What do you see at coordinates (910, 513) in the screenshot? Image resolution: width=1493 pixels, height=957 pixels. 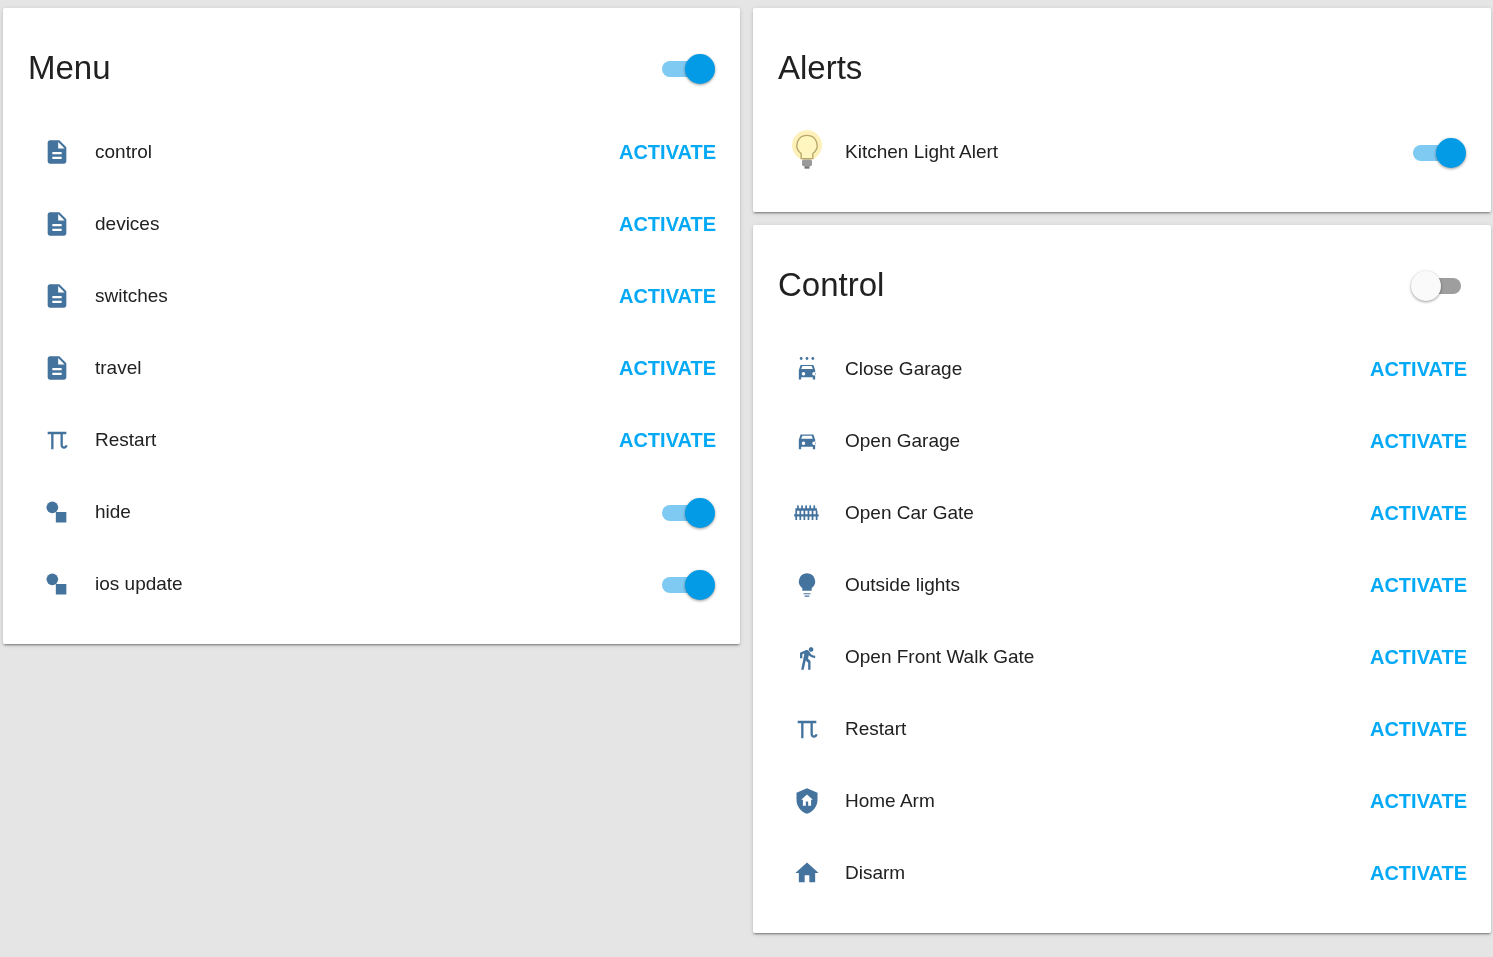 I see `item-label: Open Car Gate` at bounding box center [910, 513].